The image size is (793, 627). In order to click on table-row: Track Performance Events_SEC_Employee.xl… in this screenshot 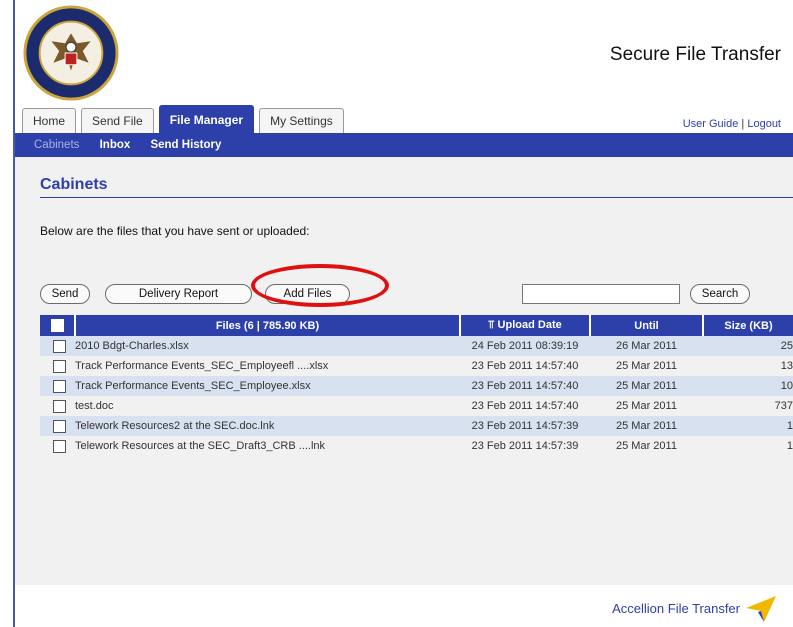, I will do `click(416, 386)`.